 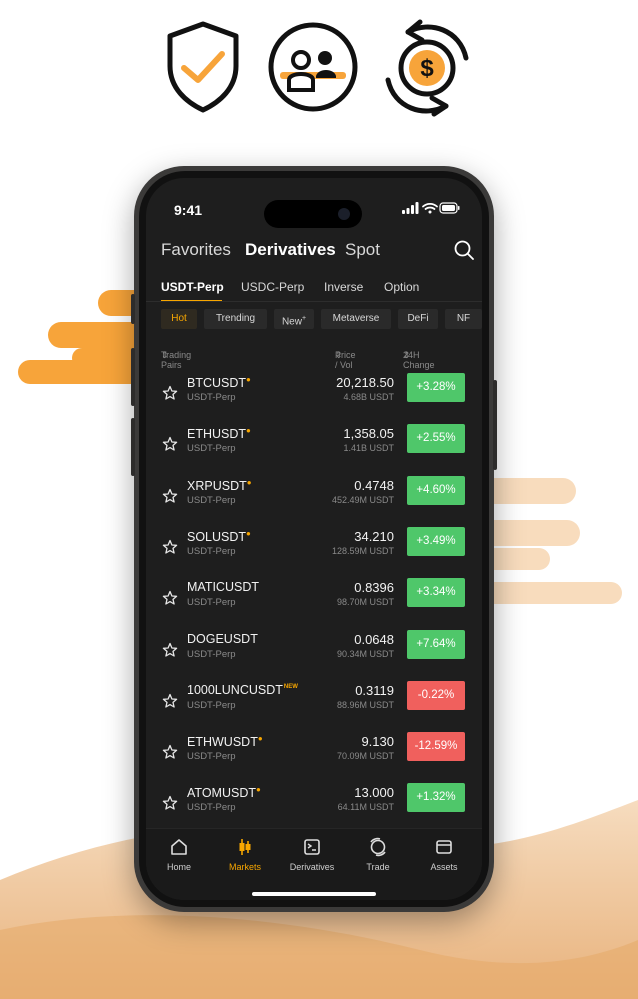 What do you see at coordinates (314, 650) in the screenshot?
I see `market-row: DOGEUSDT USDT-Perp 0.0648 90.34M USDT +7.64%` at bounding box center [314, 650].